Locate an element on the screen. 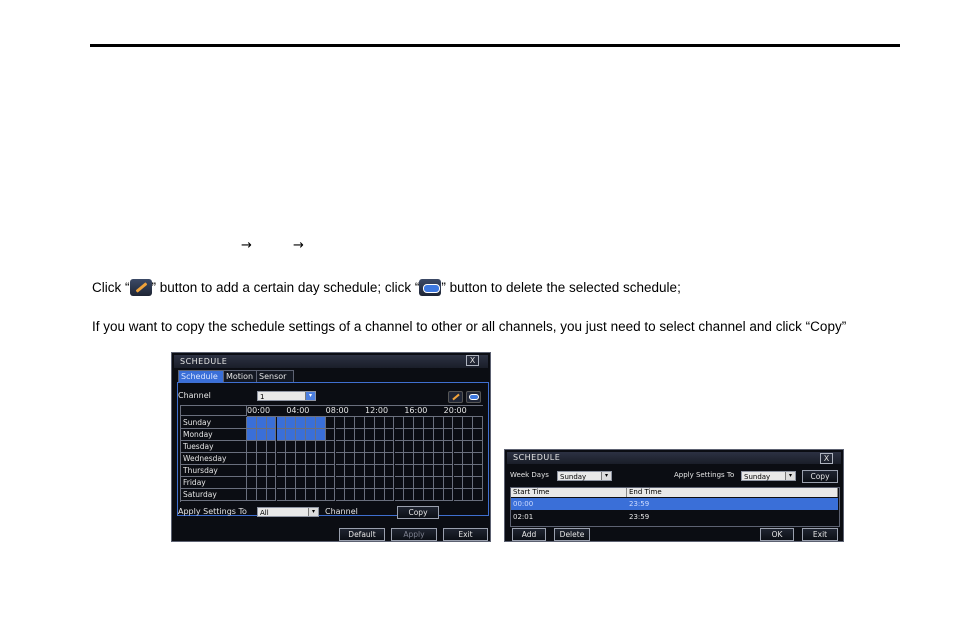 This screenshot has height=636, width=954. close-icon: X is located at coordinates (472, 360).